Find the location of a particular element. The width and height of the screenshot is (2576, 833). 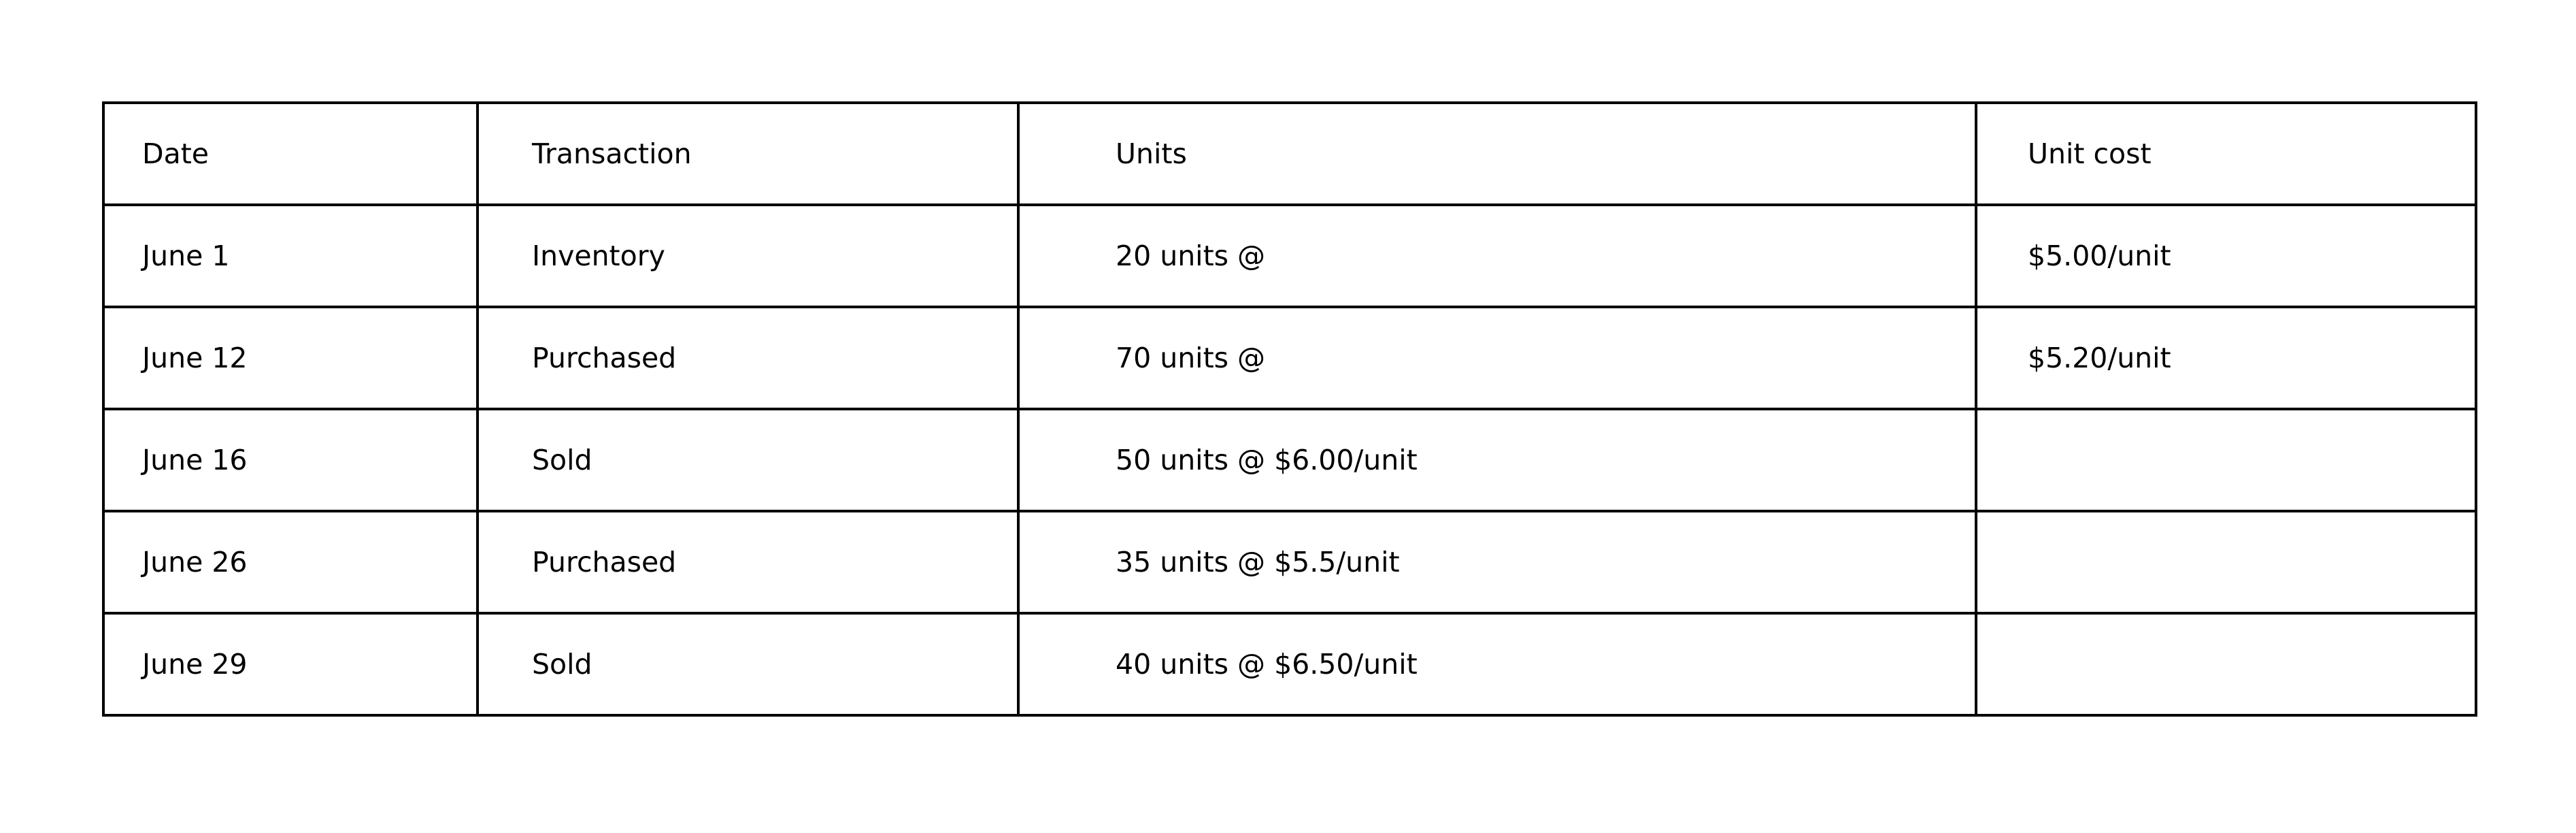

table-row: June 16 Sold 50 units @ $6.00/unit is located at coordinates (1289, 460).